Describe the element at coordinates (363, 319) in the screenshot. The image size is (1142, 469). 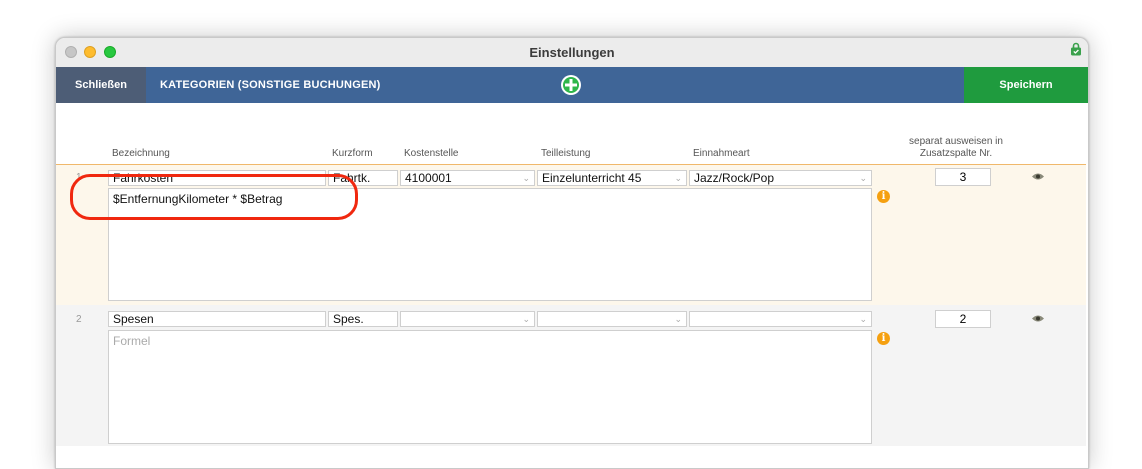
I see `kurzform-field: Spes.` at that location.